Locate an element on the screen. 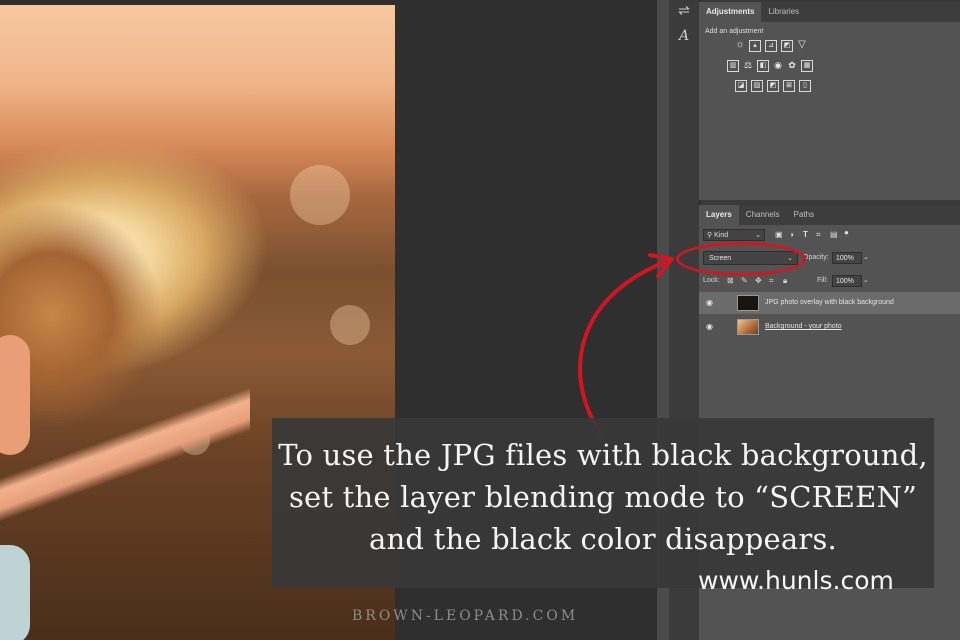  photo-filter-icon: ◉ is located at coordinates (778, 65).